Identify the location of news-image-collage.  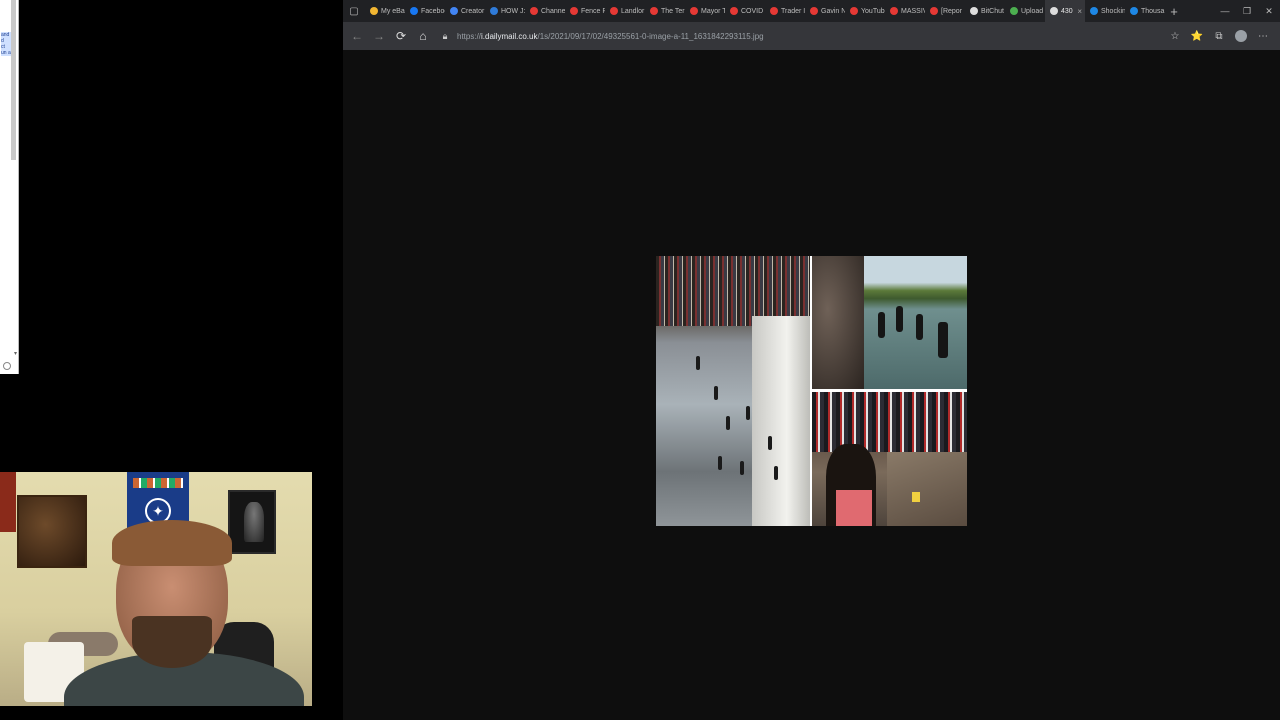
(811, 391).